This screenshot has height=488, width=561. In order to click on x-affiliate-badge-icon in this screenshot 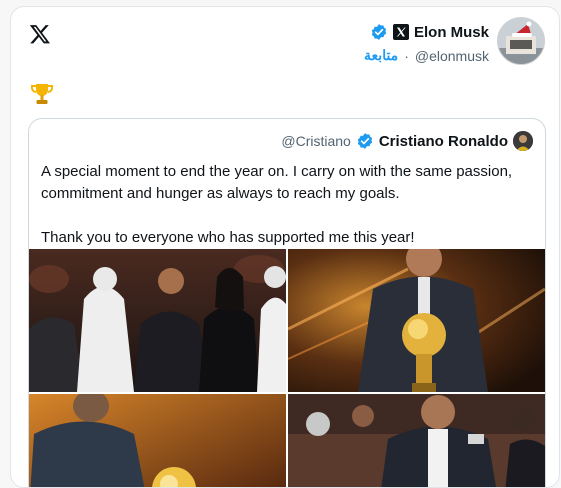, I will do `click(400, 32)`.